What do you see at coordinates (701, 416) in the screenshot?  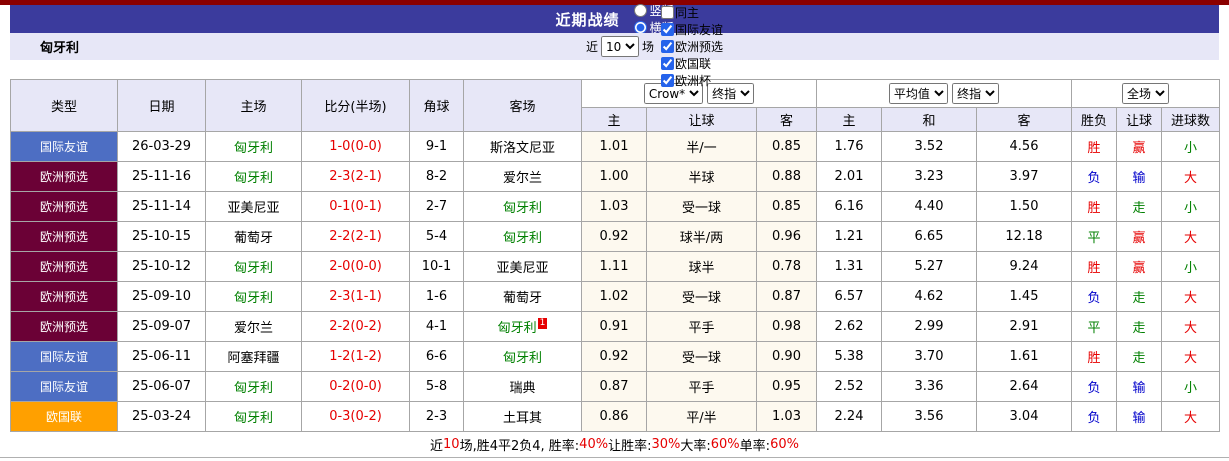 I see `odds-handicap: 平/半` at bounding box center [701, 416].